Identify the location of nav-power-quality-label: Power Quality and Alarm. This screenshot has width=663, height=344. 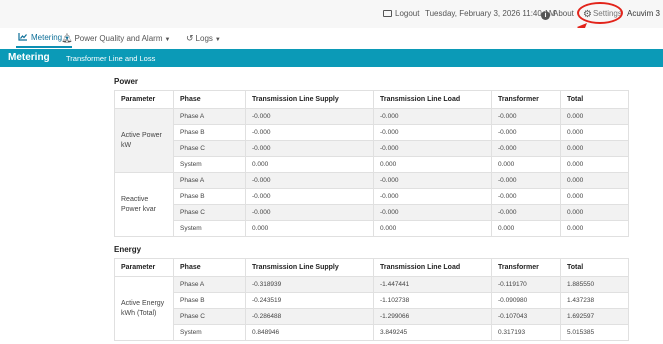
(118, 38).